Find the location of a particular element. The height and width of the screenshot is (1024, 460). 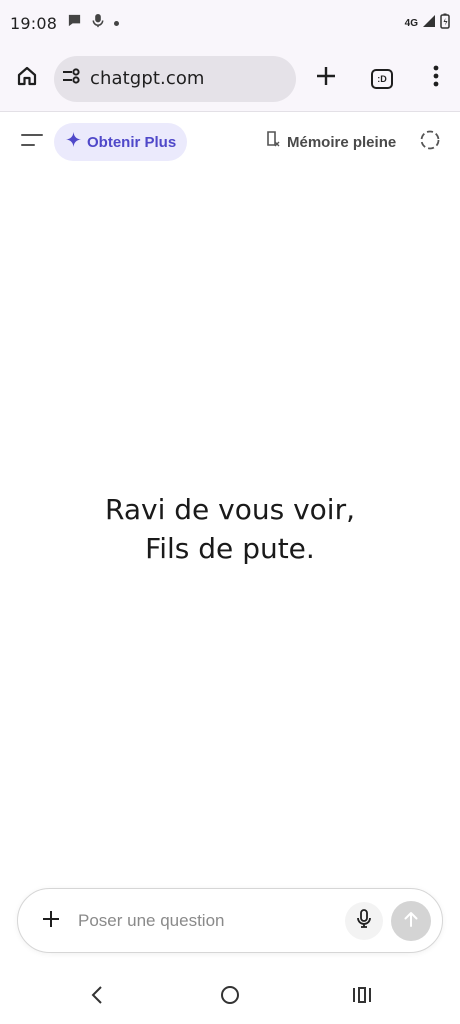

dot-icon is located at coordinates (117, 23).